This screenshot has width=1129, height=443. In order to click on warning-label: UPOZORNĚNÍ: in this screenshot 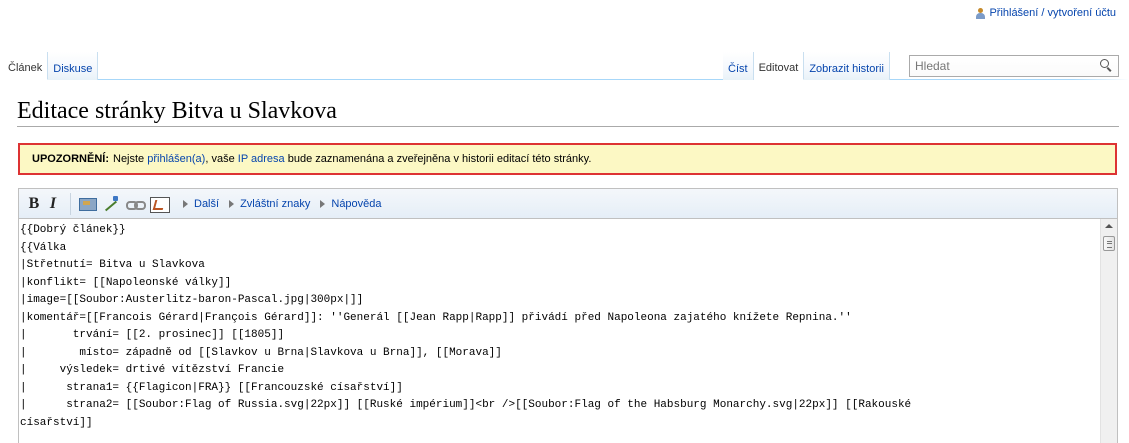, I will do `click(70, 159)`.